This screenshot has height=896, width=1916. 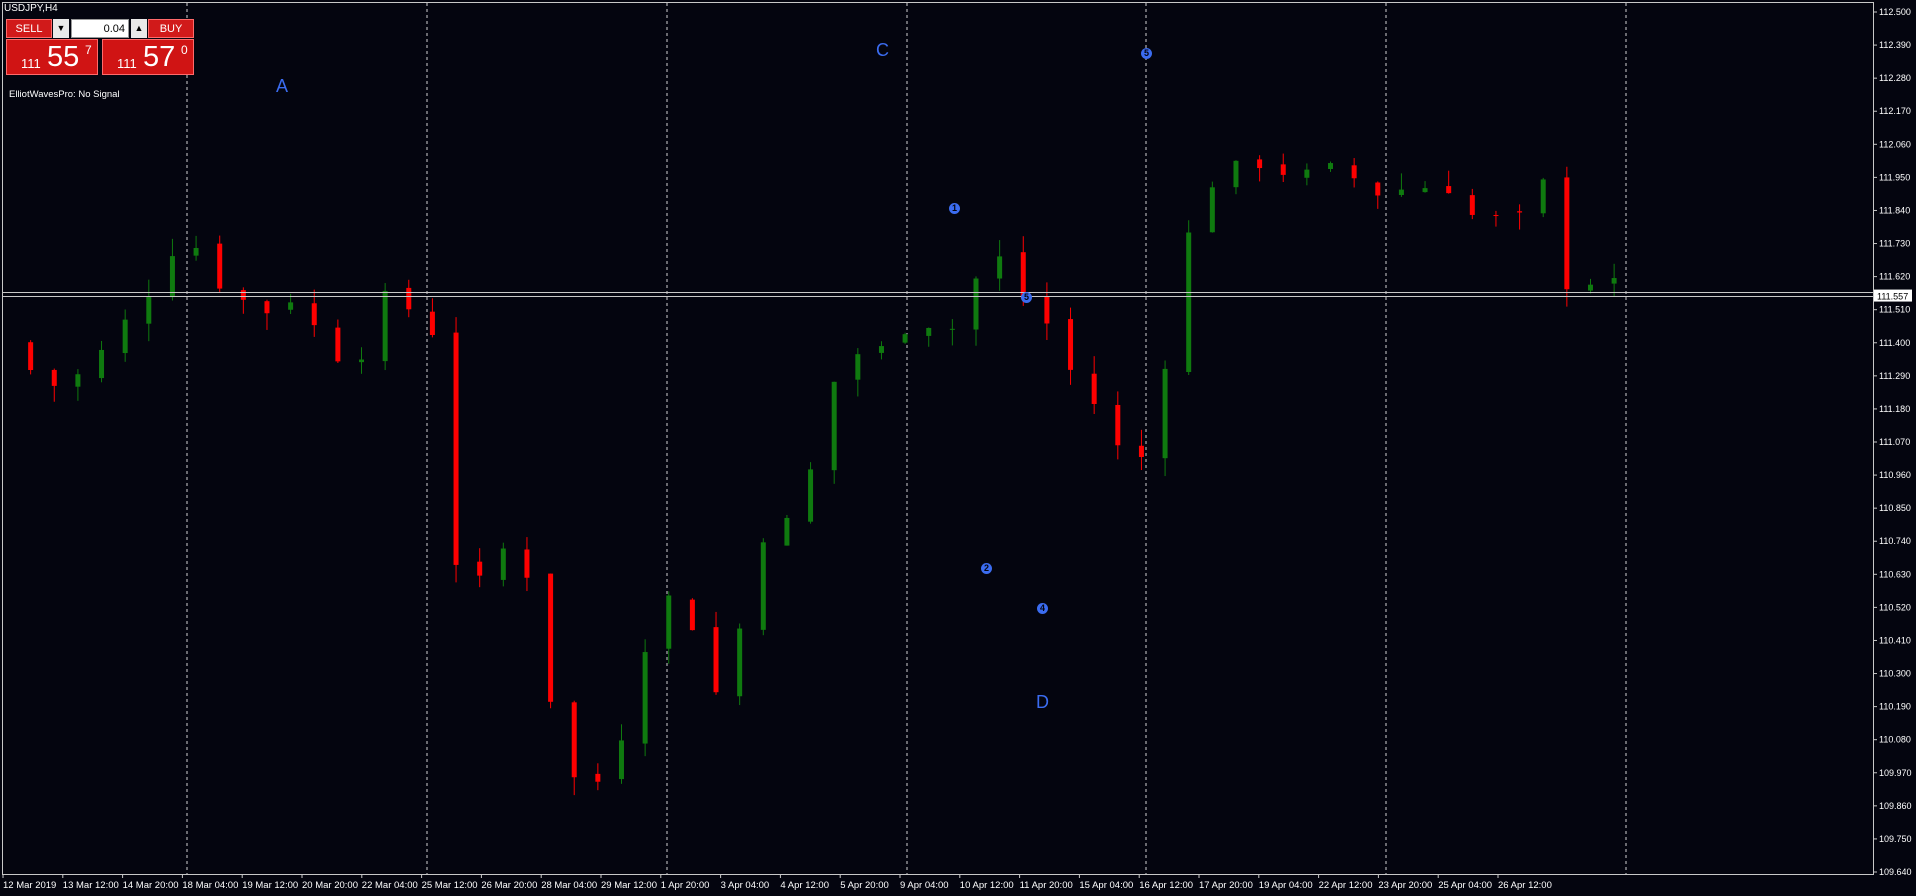 I want to click on wave-label-d: D, so click(x=1042, y=702).